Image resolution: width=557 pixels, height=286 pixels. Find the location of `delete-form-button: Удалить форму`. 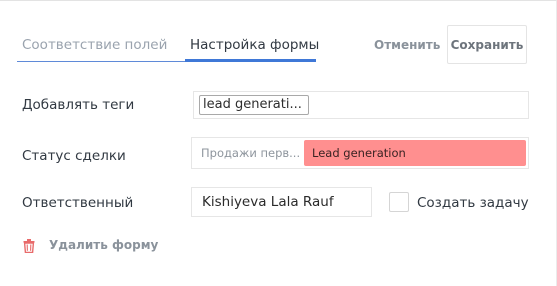

delete-form-button: Удалить форму is located at coordinates (90, 245).